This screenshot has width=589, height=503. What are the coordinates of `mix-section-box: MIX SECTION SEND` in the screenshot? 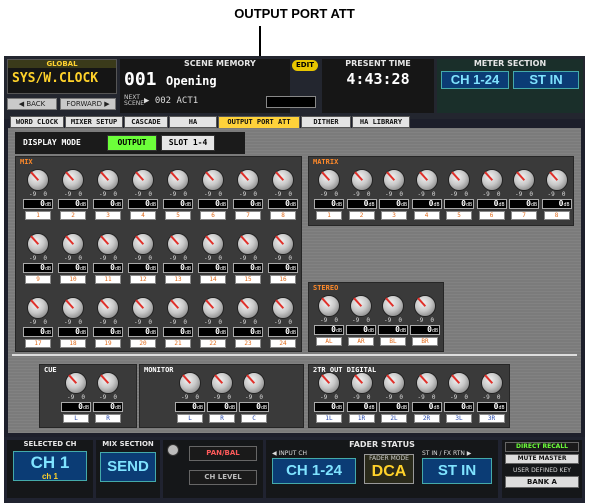 It's located at (128, 469).